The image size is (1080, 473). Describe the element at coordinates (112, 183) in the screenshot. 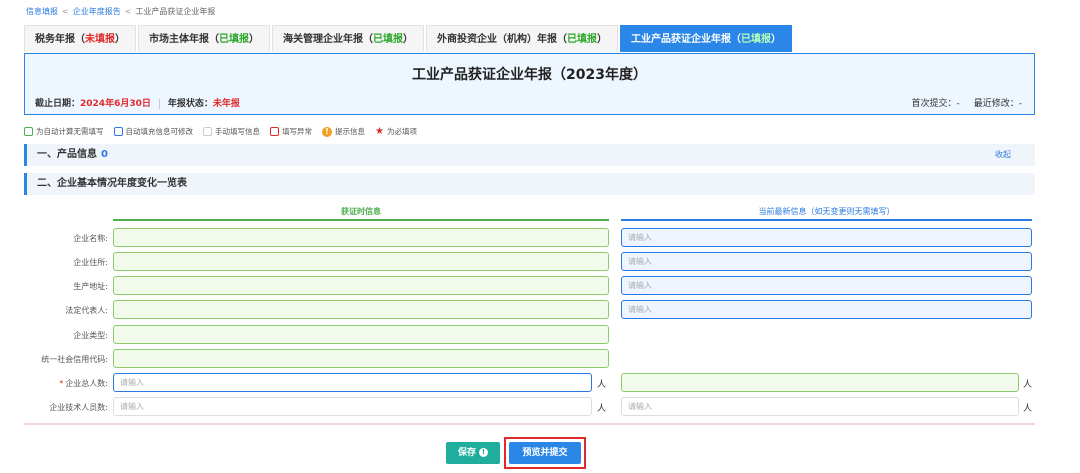

I see `section-title: 二、企业基本情况年度变化一览表` at that location.